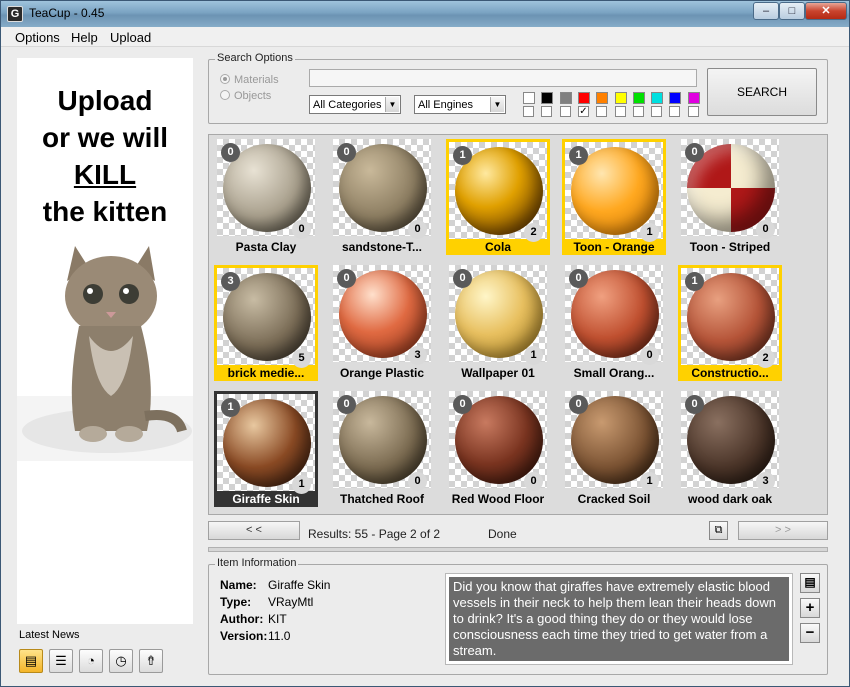 The height and width of the screenshot is (687, 850). Describe the element at coordinates (151, 661) in the screenshot. I see `upload-arrow-icon: ⇮` at that location.